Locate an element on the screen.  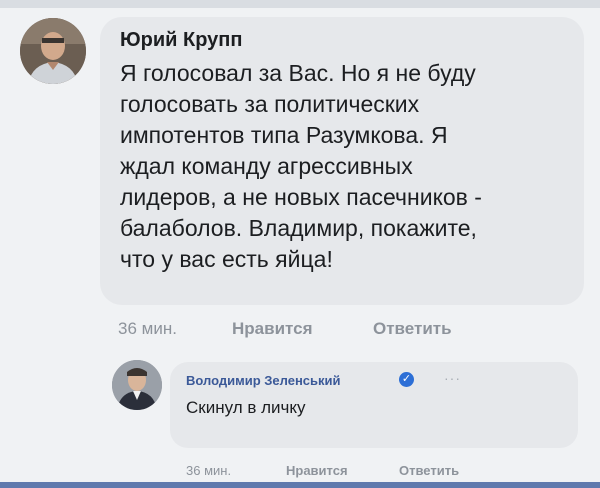
reply-reply-button: Ответить is located at coordinates (429, 470).